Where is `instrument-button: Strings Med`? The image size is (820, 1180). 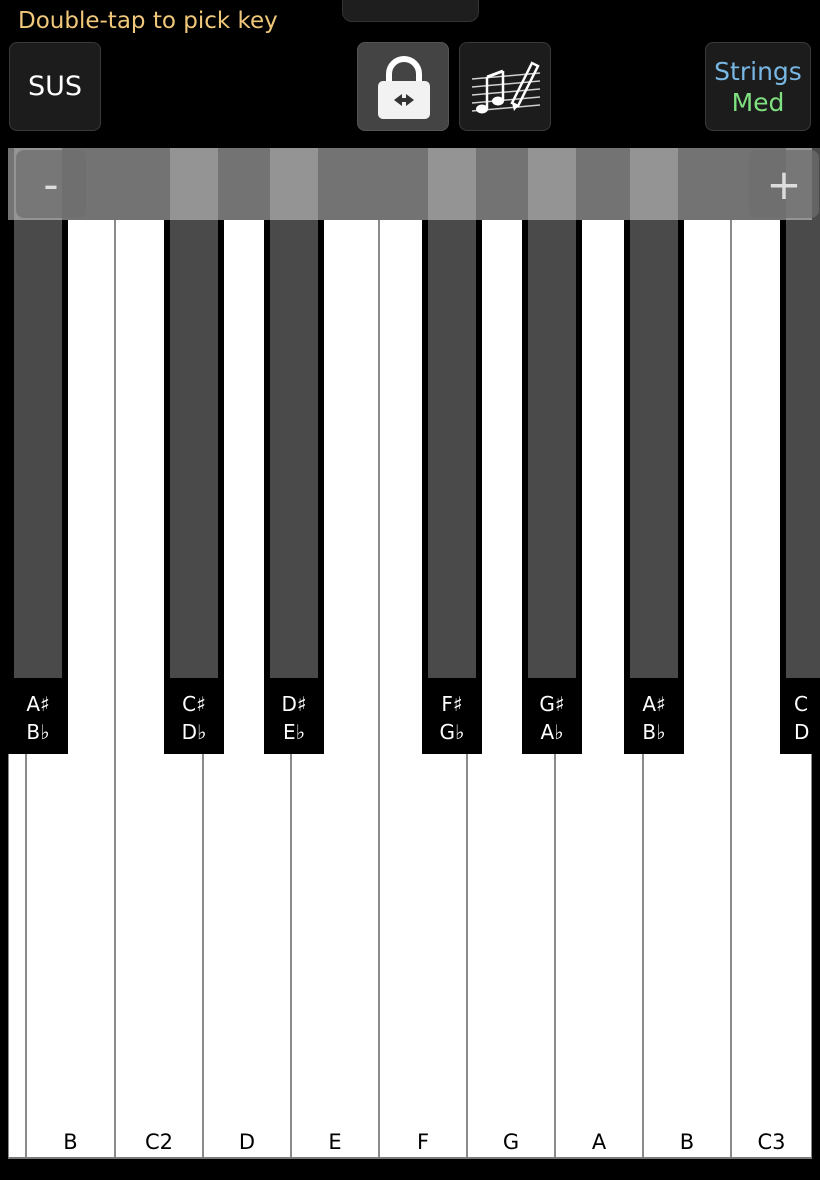
instrument-button: Strings Med is located at coordinates (758, 86).